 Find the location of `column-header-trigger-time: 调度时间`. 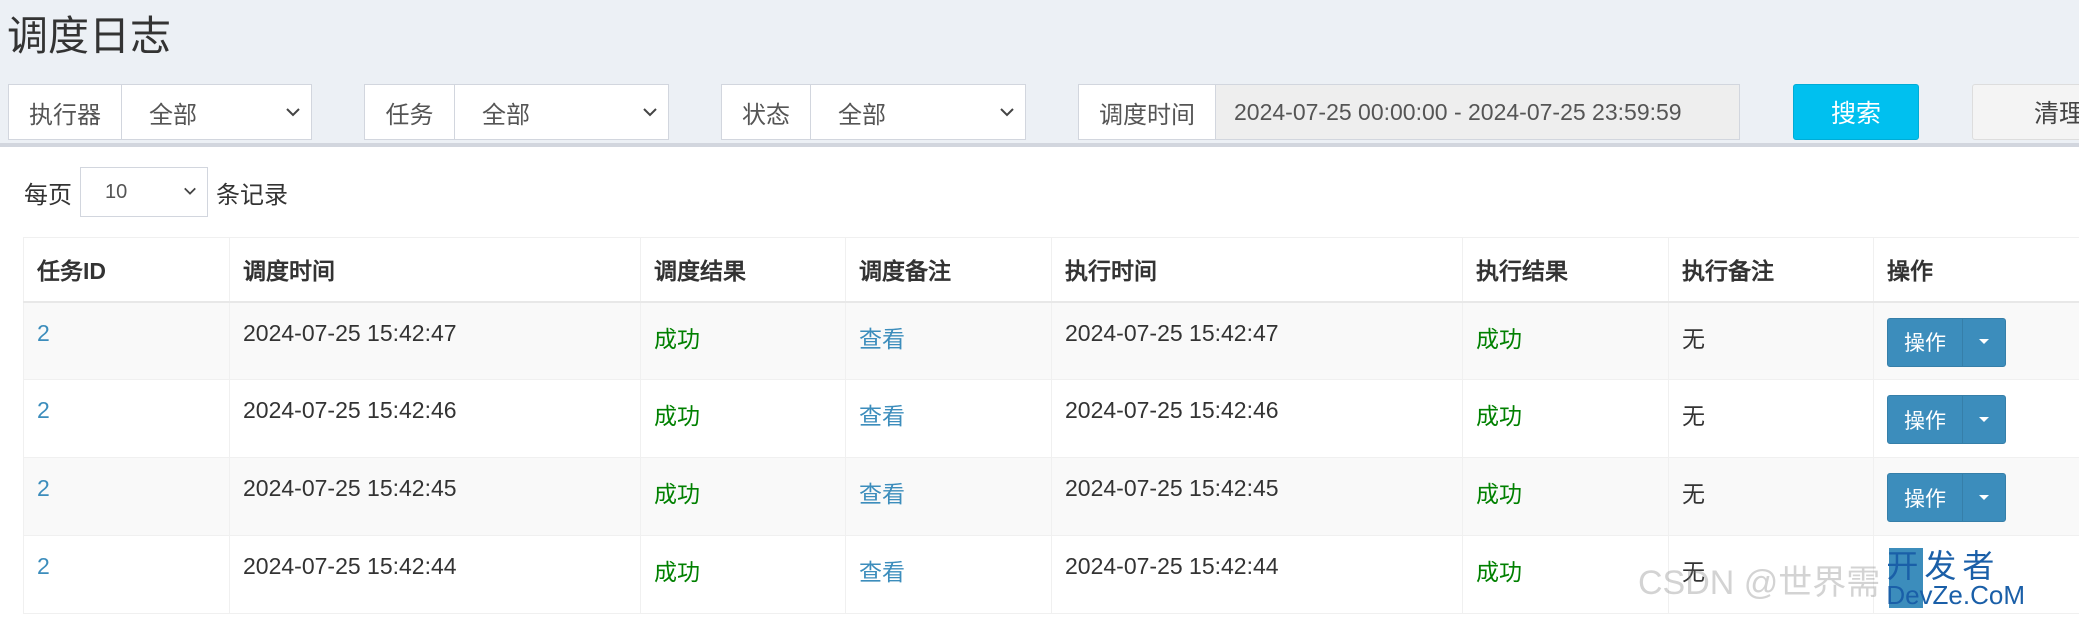

column-header-trigger-time: 调度时间 is located at coordinates (435, 270).